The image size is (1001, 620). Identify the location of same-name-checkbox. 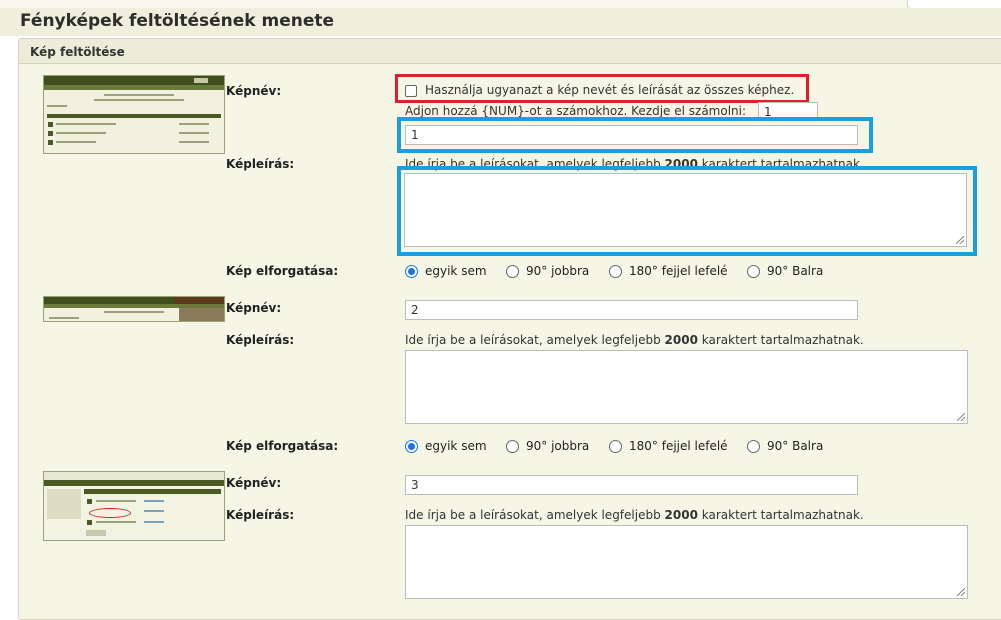
(411, 91).